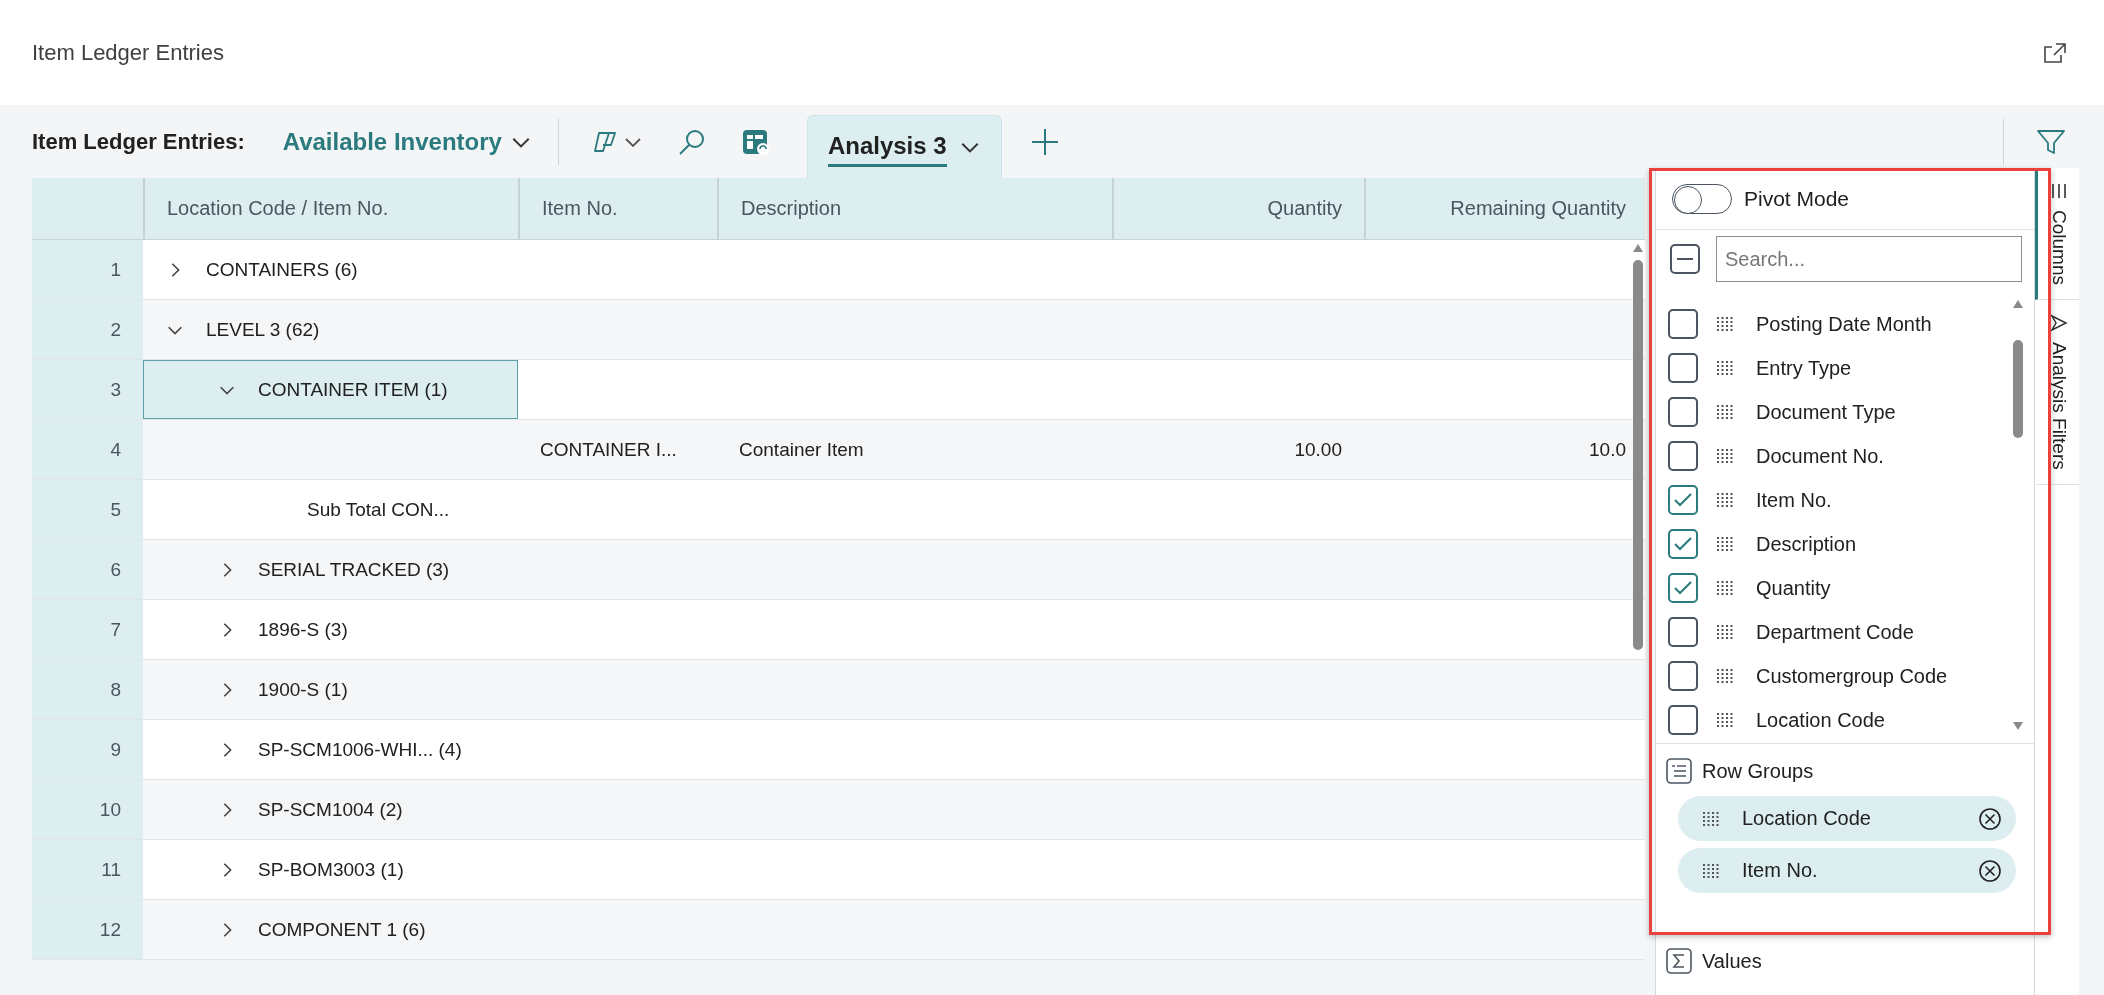 The height and width of the screenshot is (995, 2104). What do you see at coordinates (1702, 198) in the screenshot?
I see `pivot-mode-toggle` at bounding box center [1702, 198].